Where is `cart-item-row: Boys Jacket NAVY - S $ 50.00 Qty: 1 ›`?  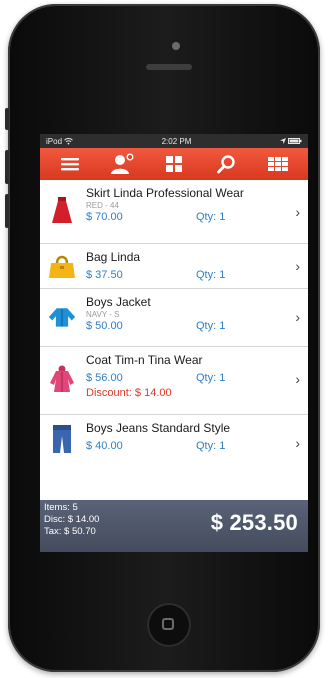 cart-item-row: Boys Jacket NAVY - S $ 50.00 Qty: 1 › is located at coordinates (174, 318).